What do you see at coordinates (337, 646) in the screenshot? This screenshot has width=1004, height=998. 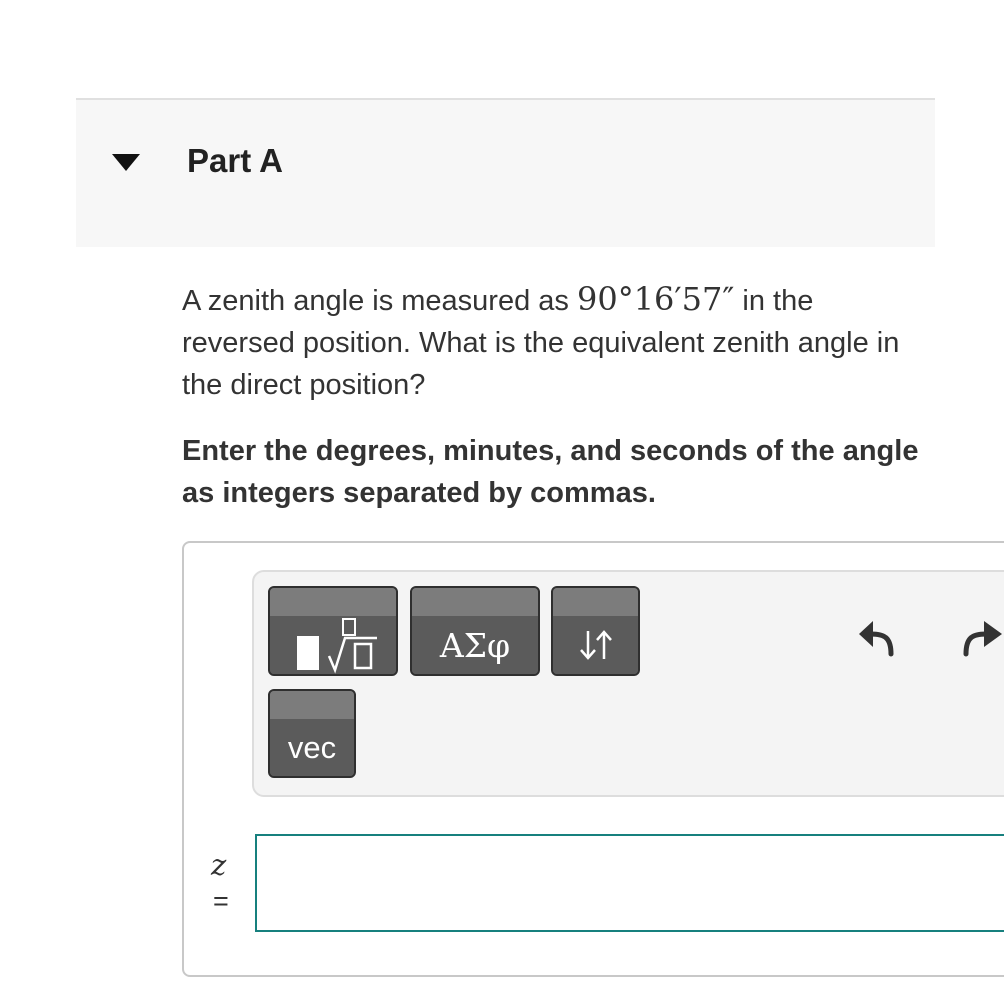 I see `fraction-sqrt-template-icon` at bounding box center [337, 646].